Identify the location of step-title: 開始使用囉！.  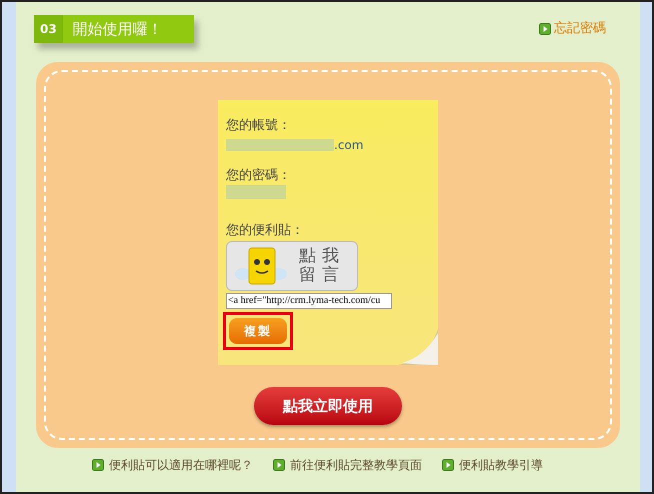
(117, 29).